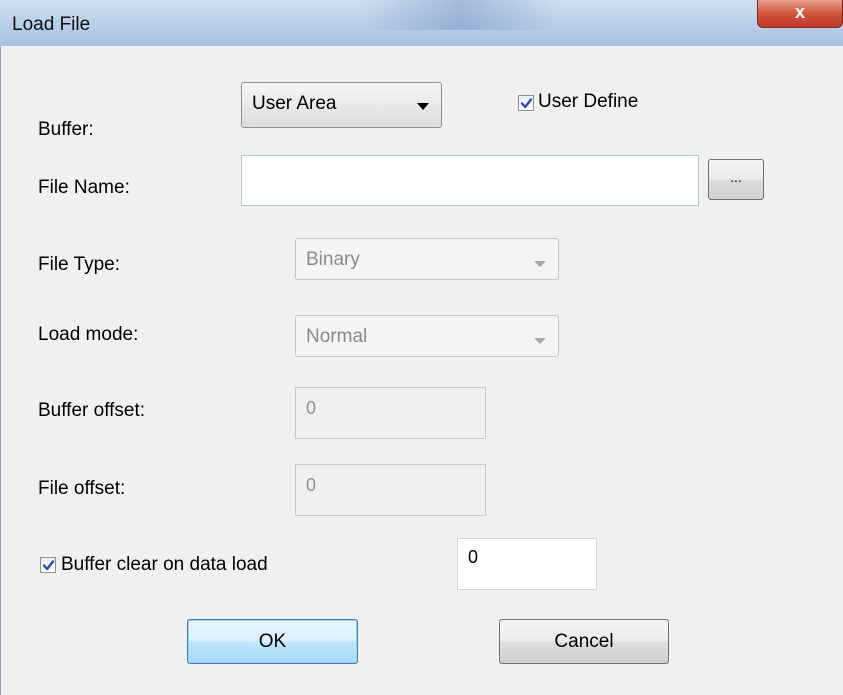 This screenshot has width=843, height=695. What do you see at coordinates (92, 410) in the screenshot?
I see `buffer-offset-label: Buffer offset:` at bounding box center [92, 410].